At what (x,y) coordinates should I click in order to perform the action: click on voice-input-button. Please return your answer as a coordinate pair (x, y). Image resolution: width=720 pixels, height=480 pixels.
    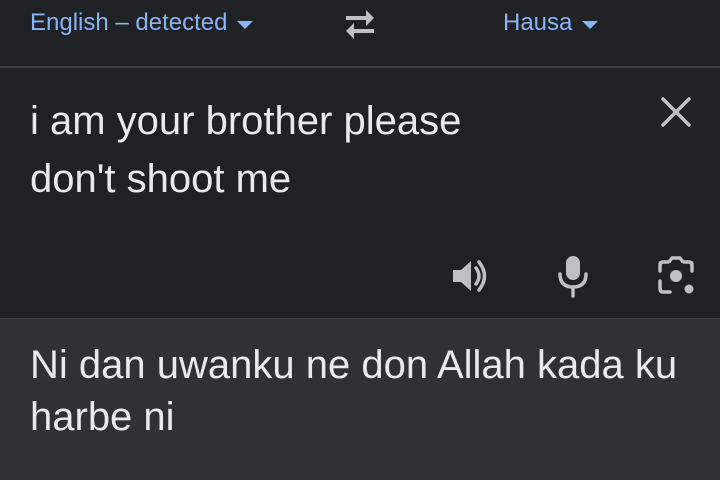
    Looking at the image, I should click on (573, 276).